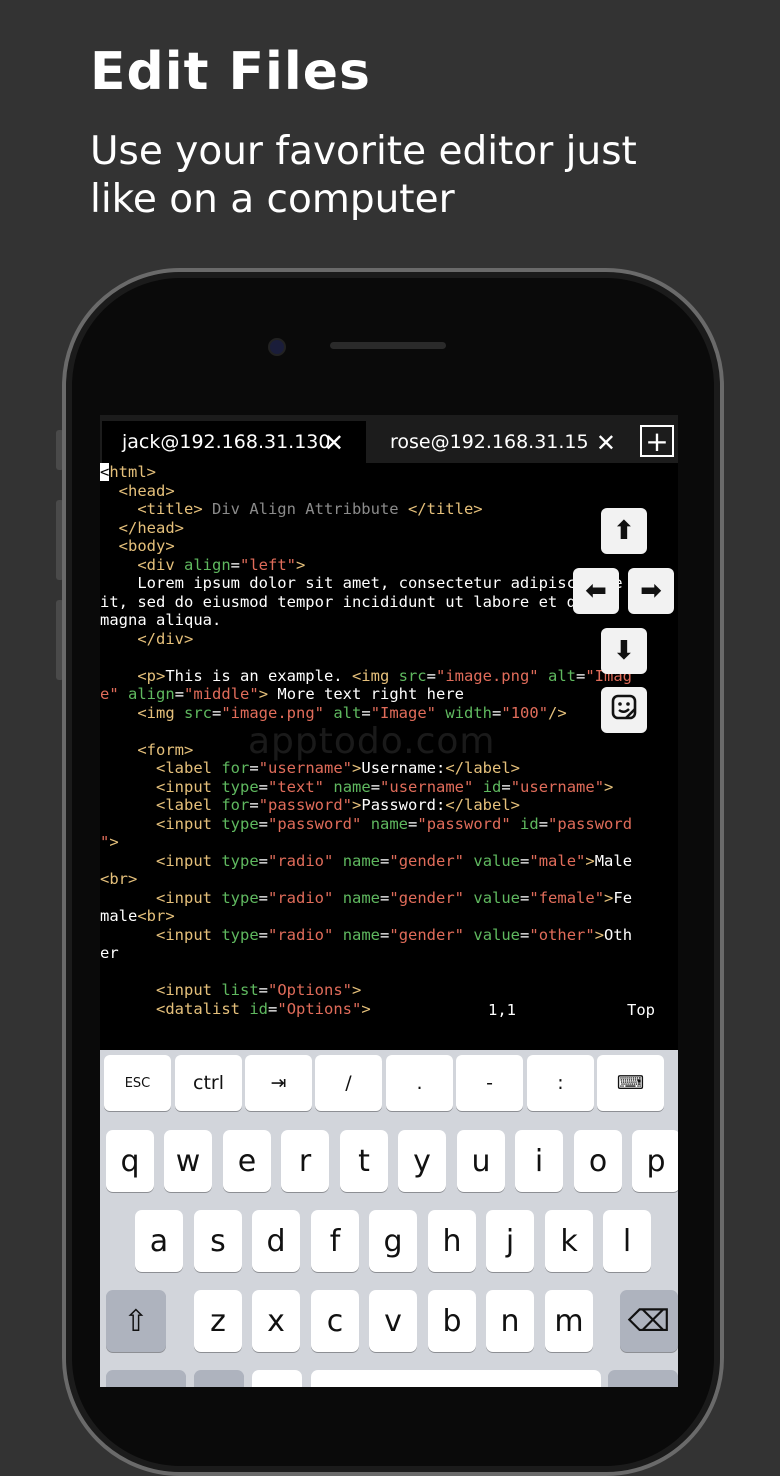 The height and width of the screenshot is (1476, 780). What do you see at coordinates (137, 1083) in the screenshot?
I see `esc-key: ESC` at bounding box center [137, 1083].